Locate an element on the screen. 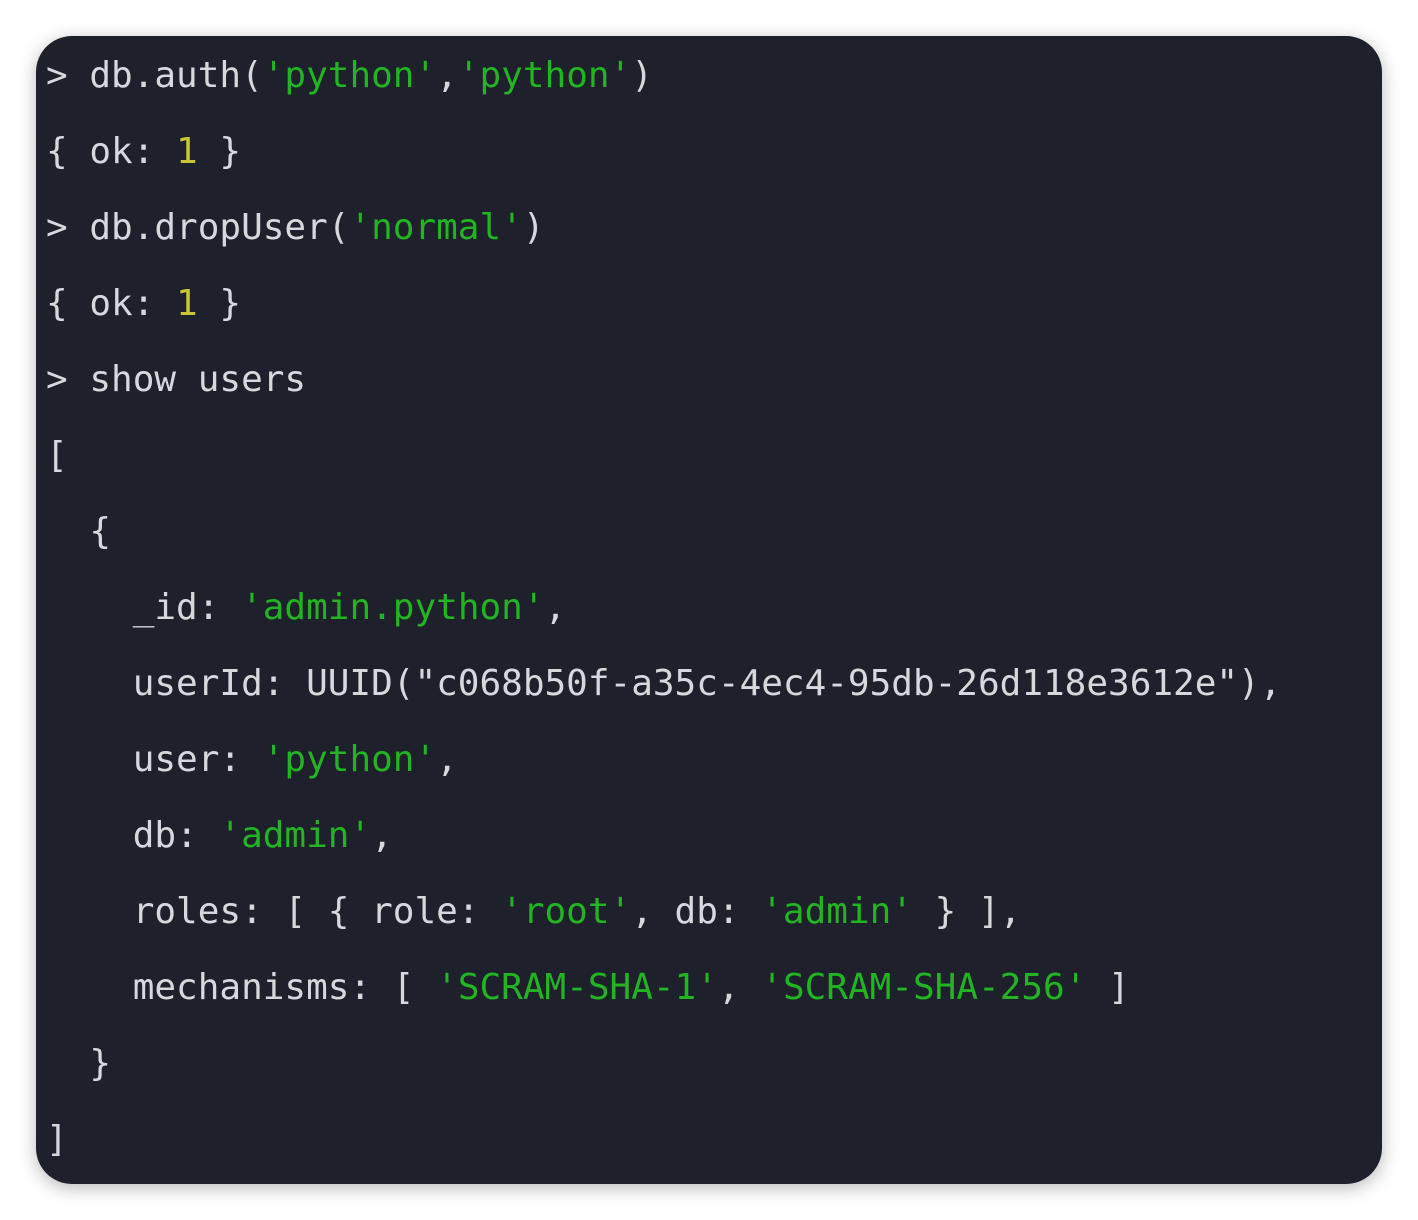 This screenshot has width=1418, height=1220. code-text: > db.auth( is located at coordinates (154, 75).